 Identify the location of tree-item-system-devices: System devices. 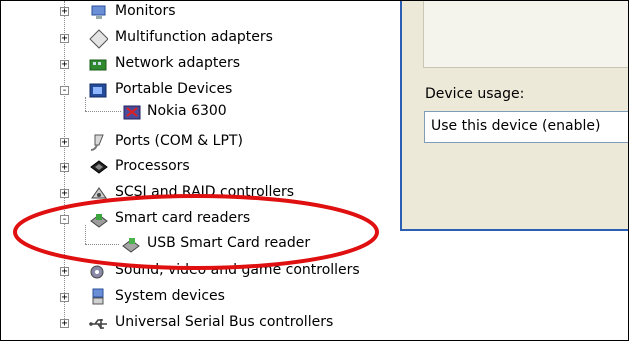
(170, 296).